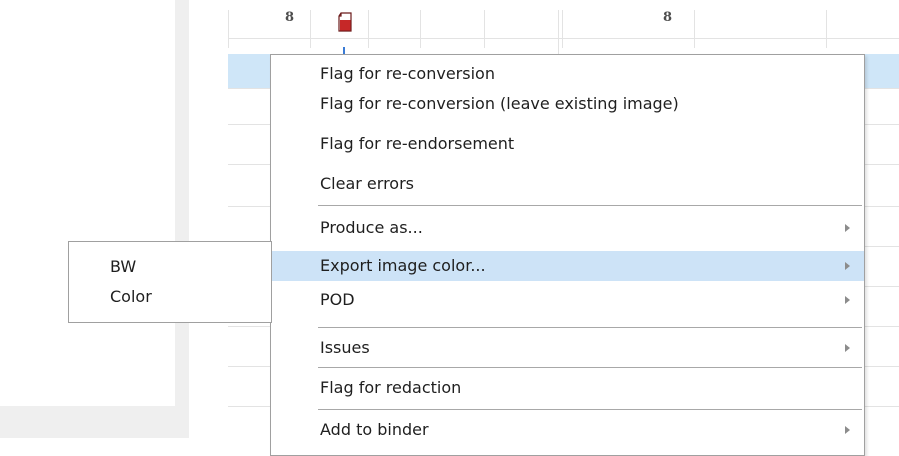 This screenshot has height=456, width=899. I want to click on menu-item-clear-errors: Clear errors, so click(567, 184).